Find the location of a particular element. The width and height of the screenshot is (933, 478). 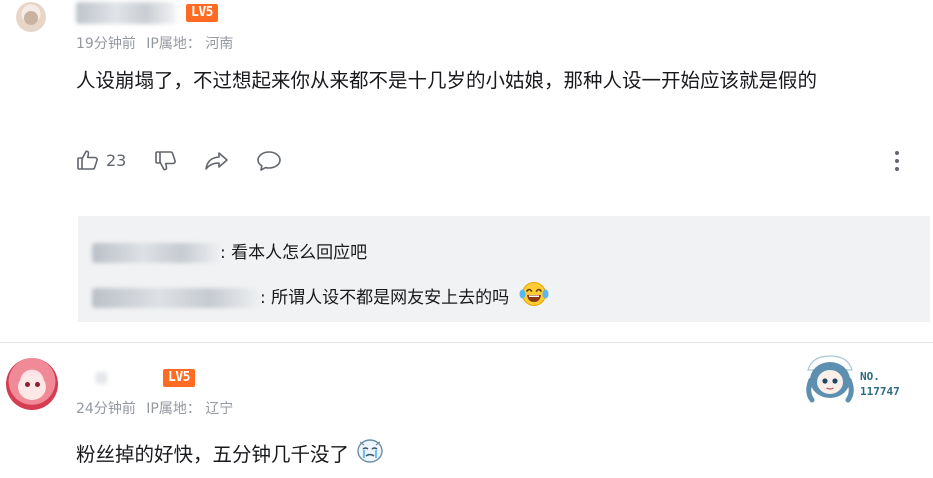

fan-badge-number: 117747 is located at coordinates (880, 391).